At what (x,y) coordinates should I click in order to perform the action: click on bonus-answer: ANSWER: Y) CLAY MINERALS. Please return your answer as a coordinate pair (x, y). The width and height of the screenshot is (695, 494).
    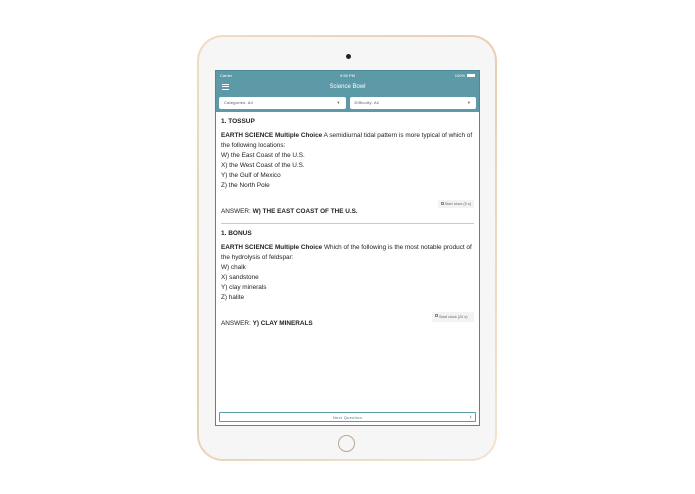
    Looking at the image, I should click on (267, 323).